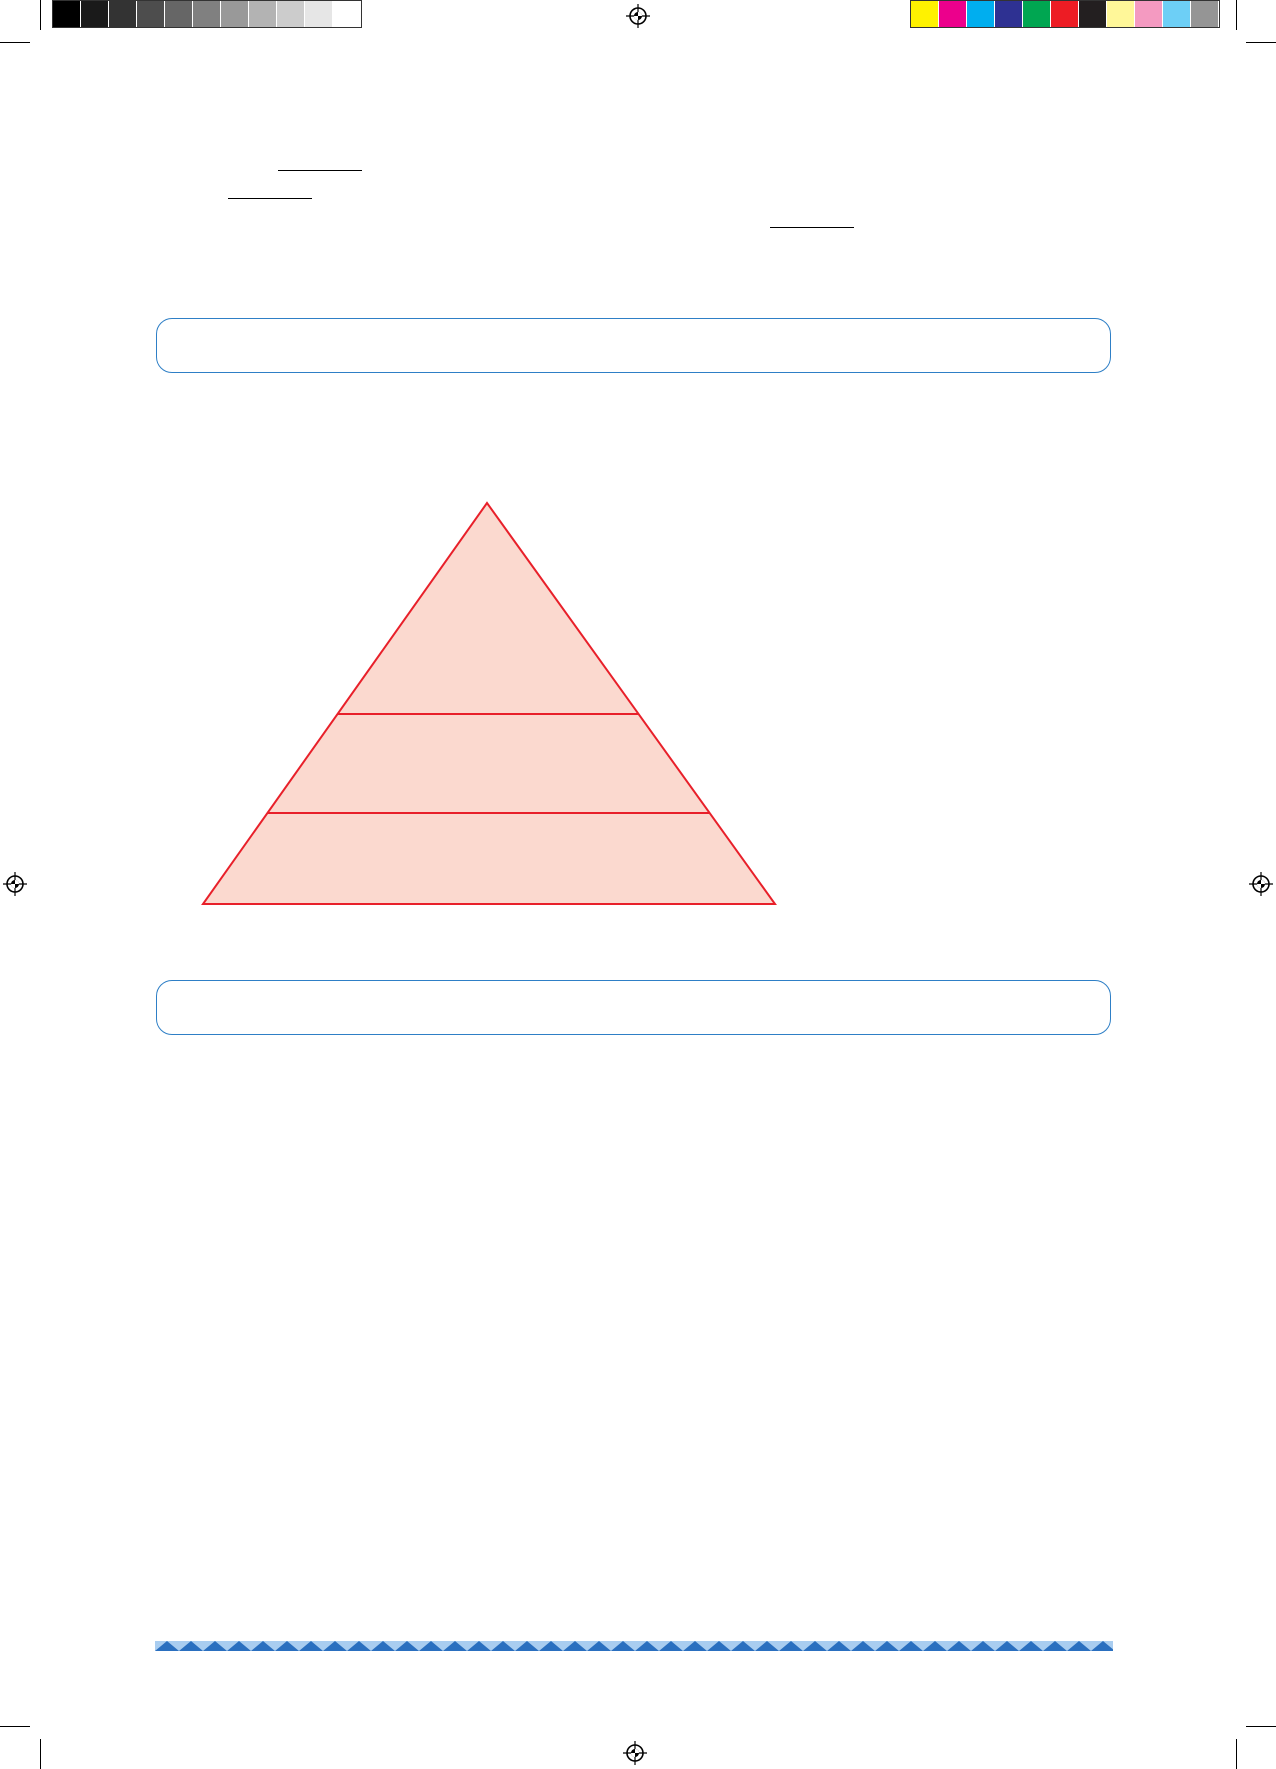 The width and height of the screenshot is (1276, 1769). What do you see at coordinates (1236, 1754) in the screenshot?
I see `crop-mark-bottom-right-v` at bounding box center [1236, 1754].